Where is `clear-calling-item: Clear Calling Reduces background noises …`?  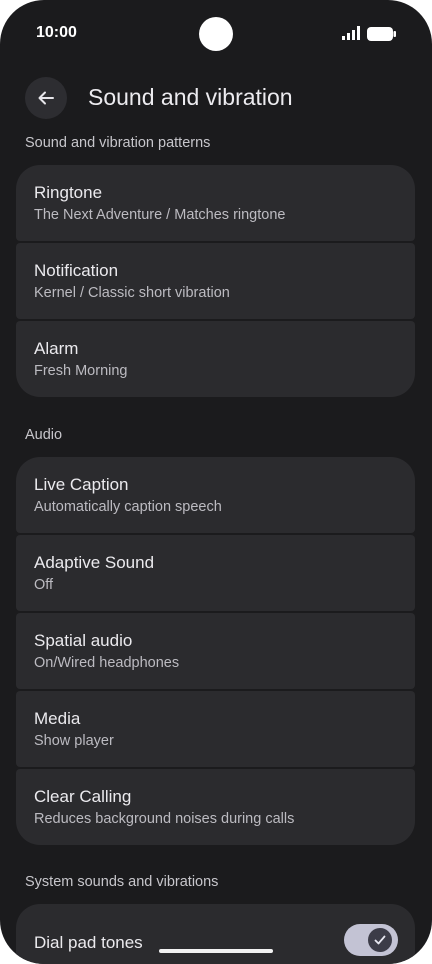 clear-calling-item: Clear Calling Reduces background noises … is located at coordinates (215, 807).